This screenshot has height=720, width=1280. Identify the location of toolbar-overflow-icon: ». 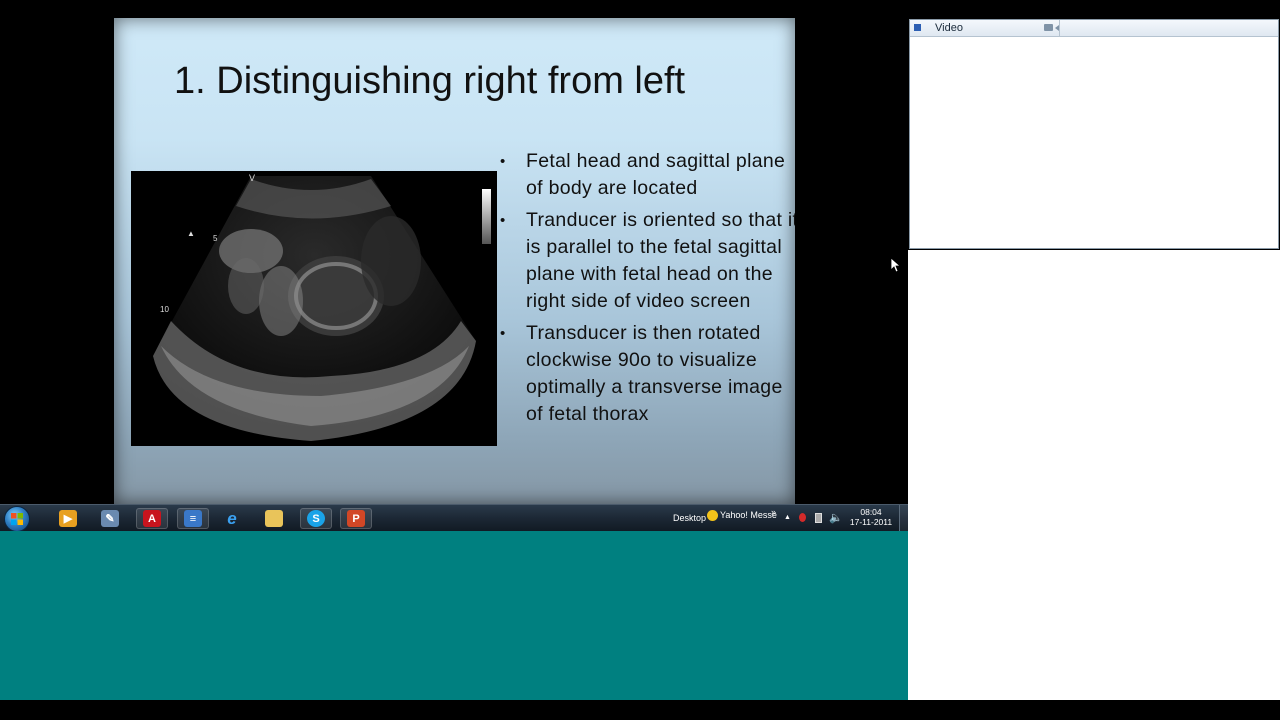
(773, 512).